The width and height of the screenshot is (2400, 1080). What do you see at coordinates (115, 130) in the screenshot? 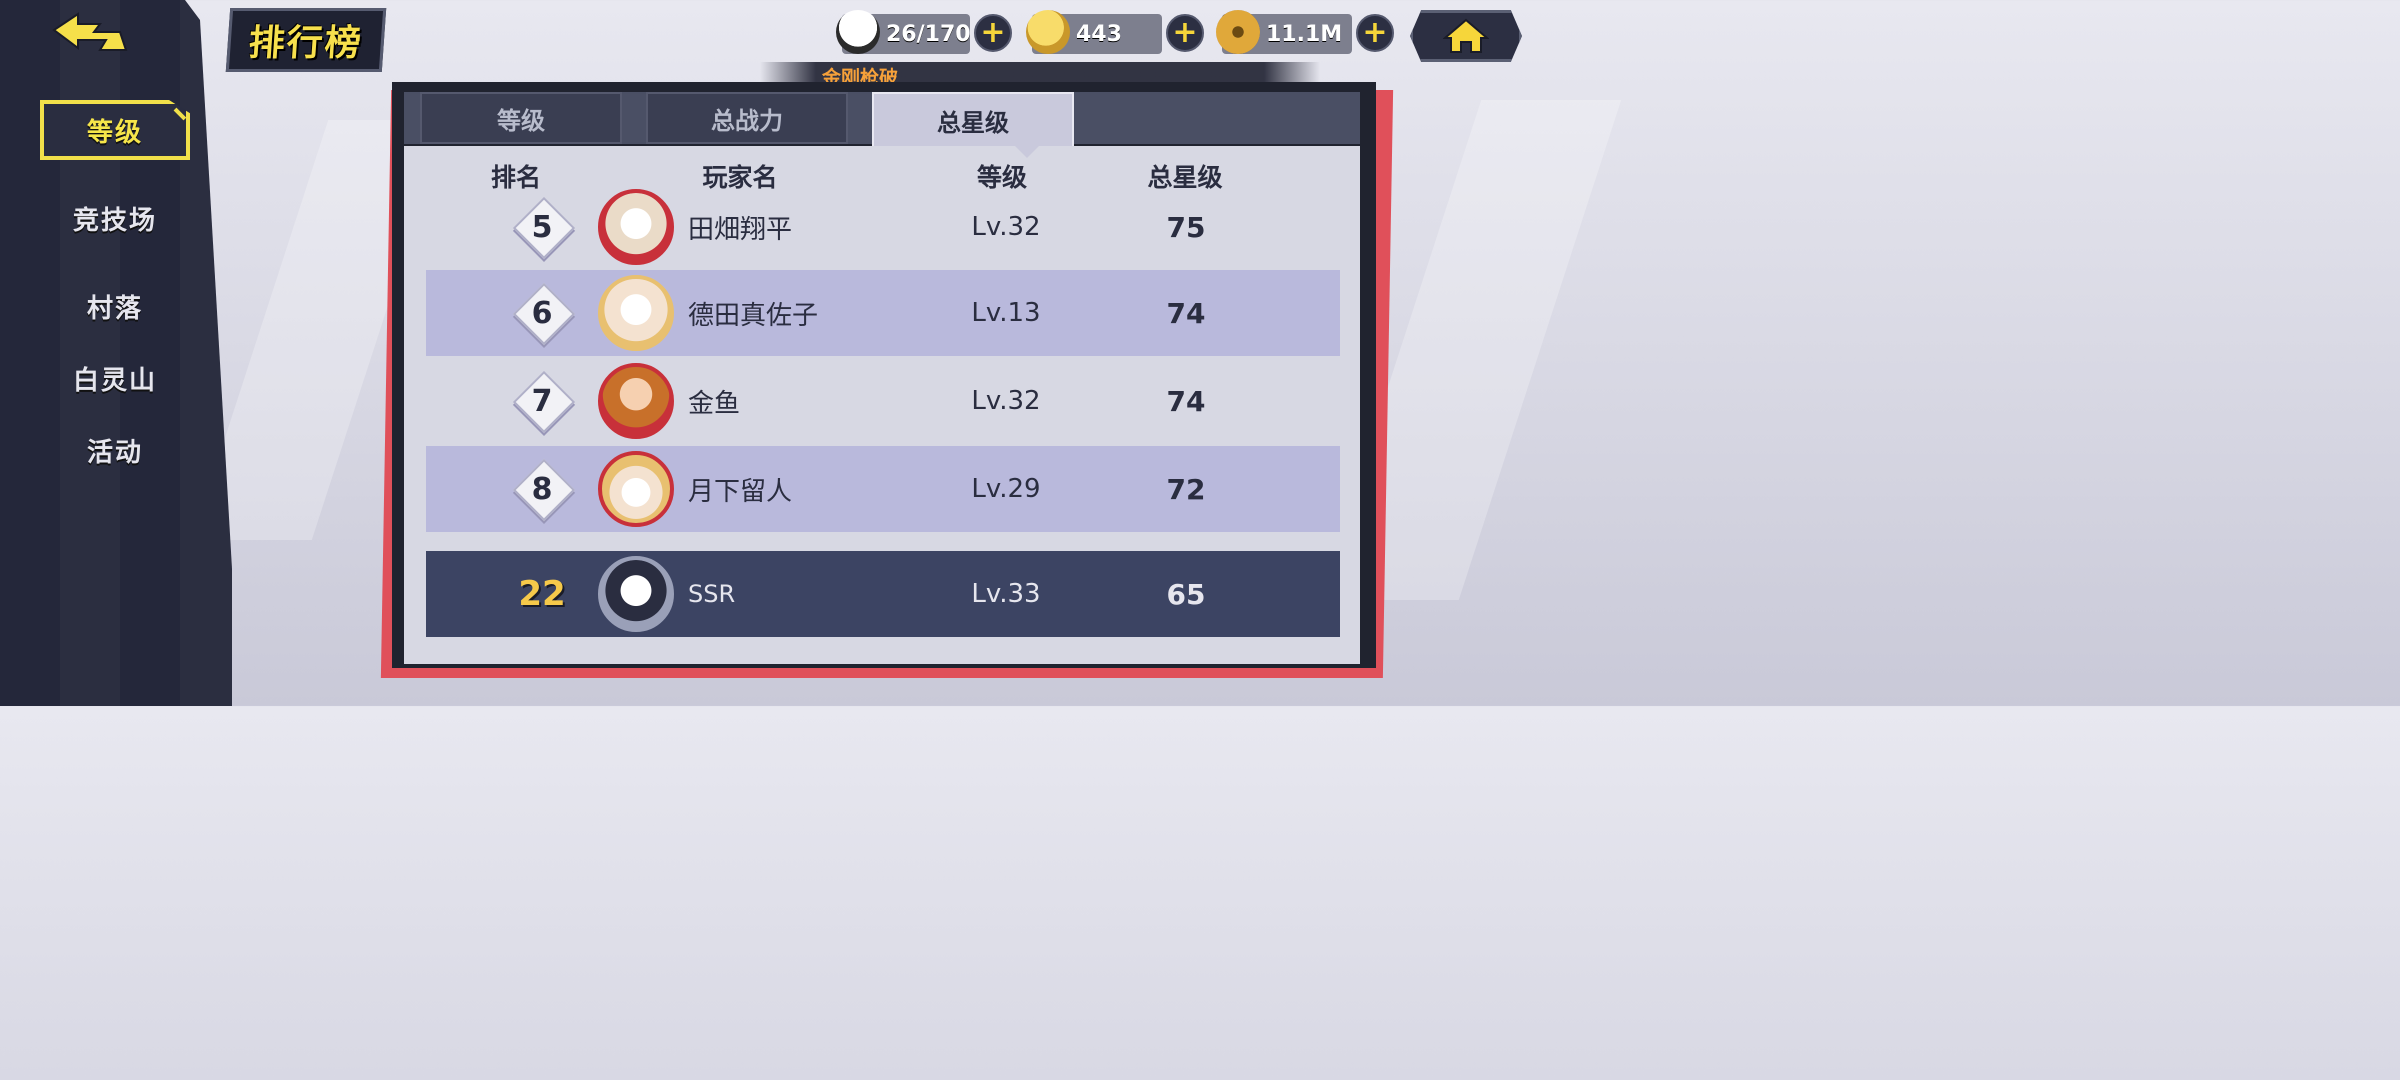
I see `sidebar-item-level: 等级` at bounding box center [115, 130].